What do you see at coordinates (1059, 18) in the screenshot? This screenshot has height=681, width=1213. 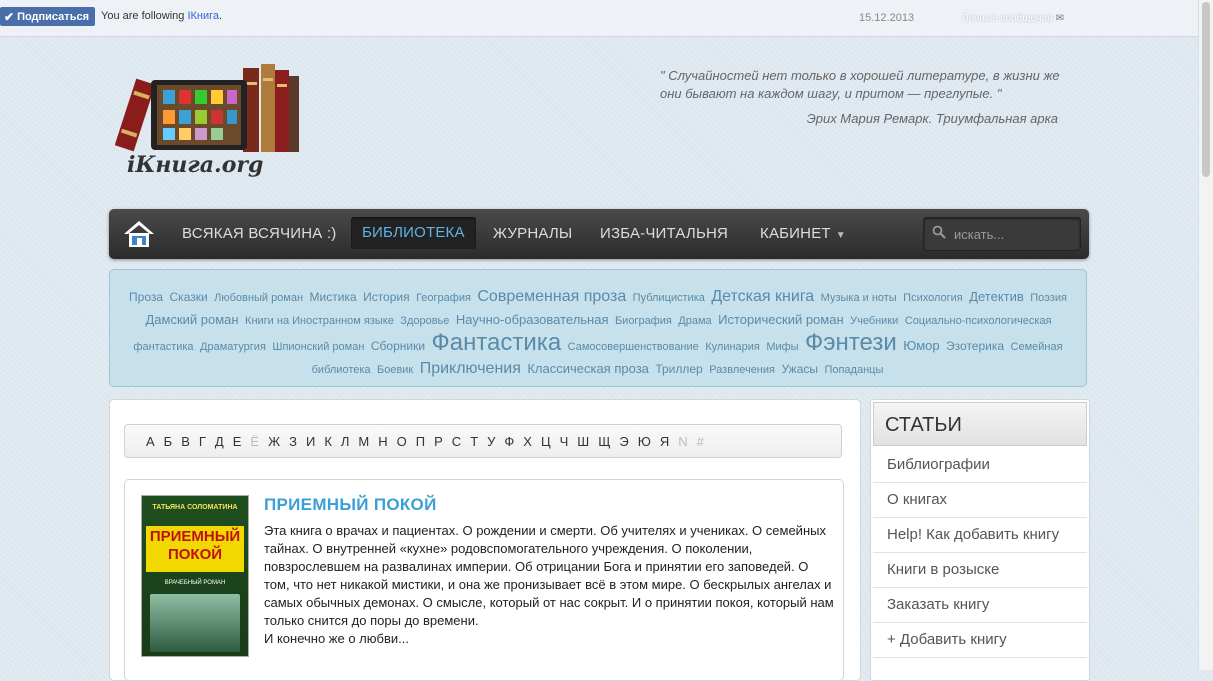 I see `envelope-icon: ✉` at bounding box center [1059, 18].